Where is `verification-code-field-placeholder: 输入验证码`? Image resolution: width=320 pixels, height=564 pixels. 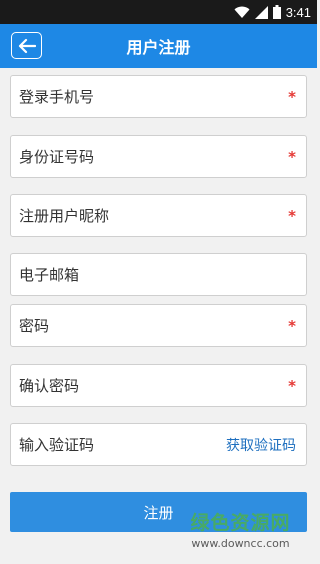 verification-code-field-placeholder: 输入验证码 is located at coordinates (57, 445).